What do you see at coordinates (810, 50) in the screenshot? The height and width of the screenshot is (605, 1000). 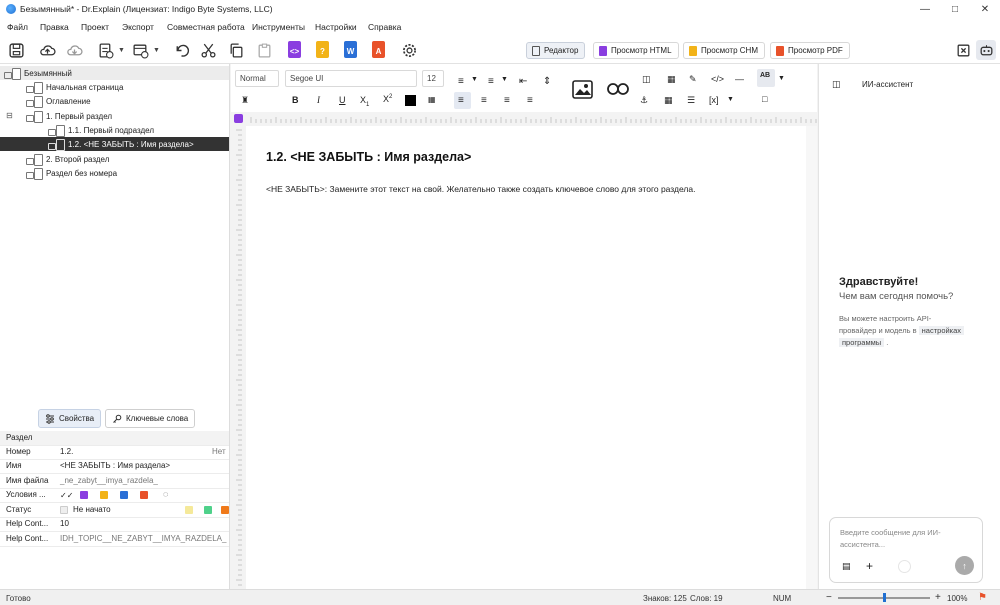 I see `mode-pdf-button: Просмотр PDF` at bounding box center [810, 50].